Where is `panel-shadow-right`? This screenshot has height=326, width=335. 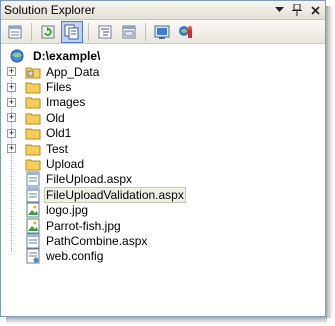 panel-shadow-right is located at coordinates (329, 162).